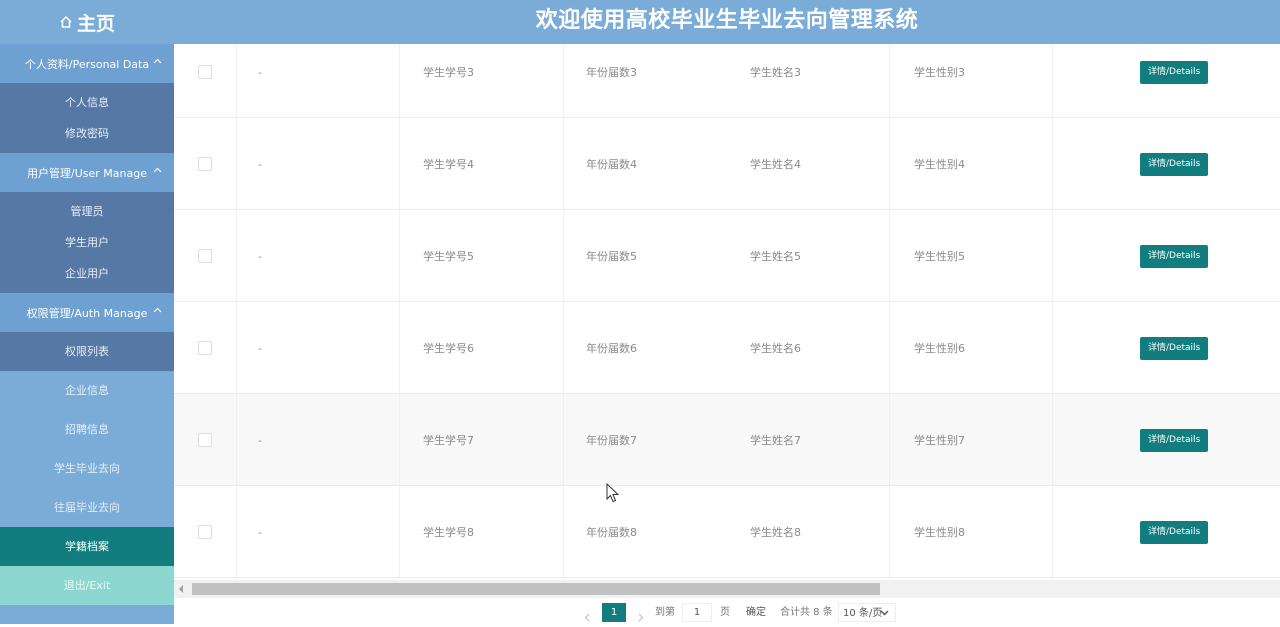 The image size is (1280, 627). What do you see at coordinates (66, 21) in the screenshot?
I see `home-icon` at bounding box center [66, 21].